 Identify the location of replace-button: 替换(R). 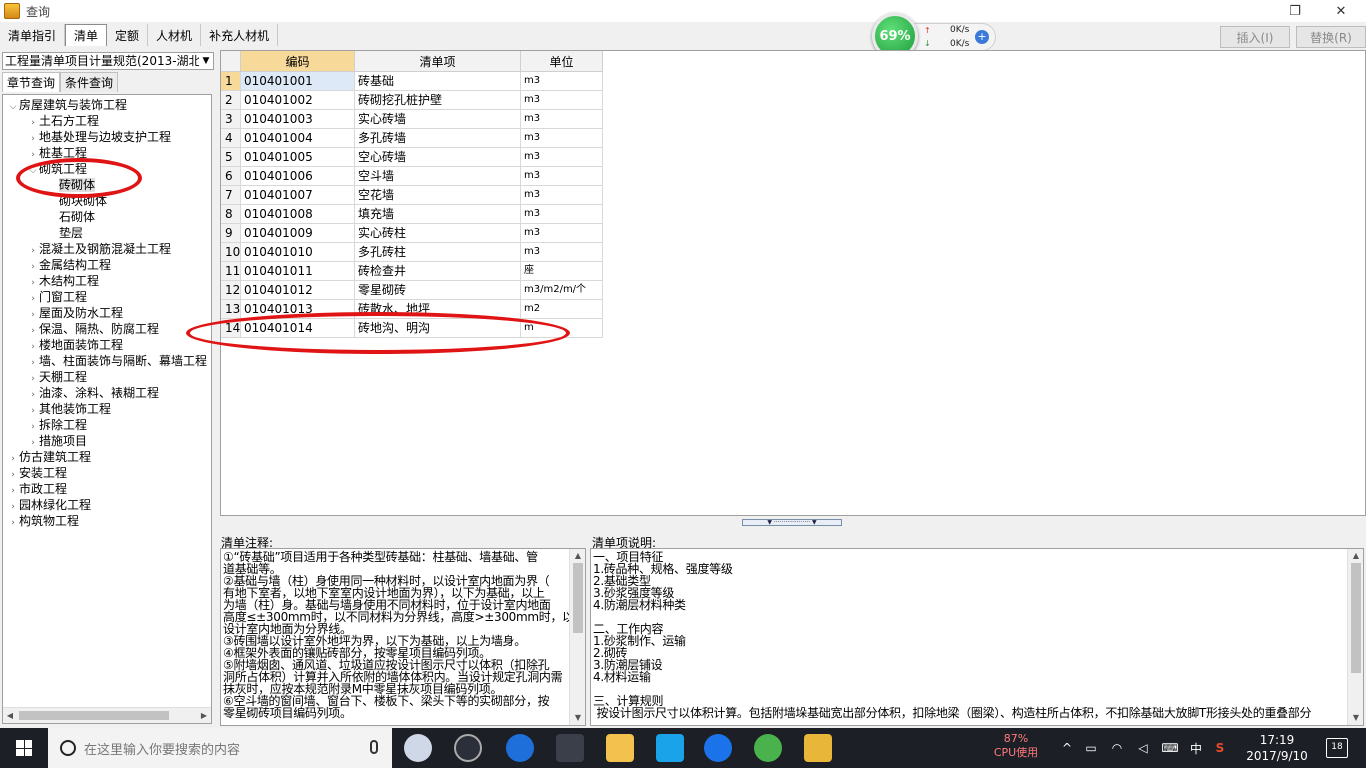
(1331, 37).